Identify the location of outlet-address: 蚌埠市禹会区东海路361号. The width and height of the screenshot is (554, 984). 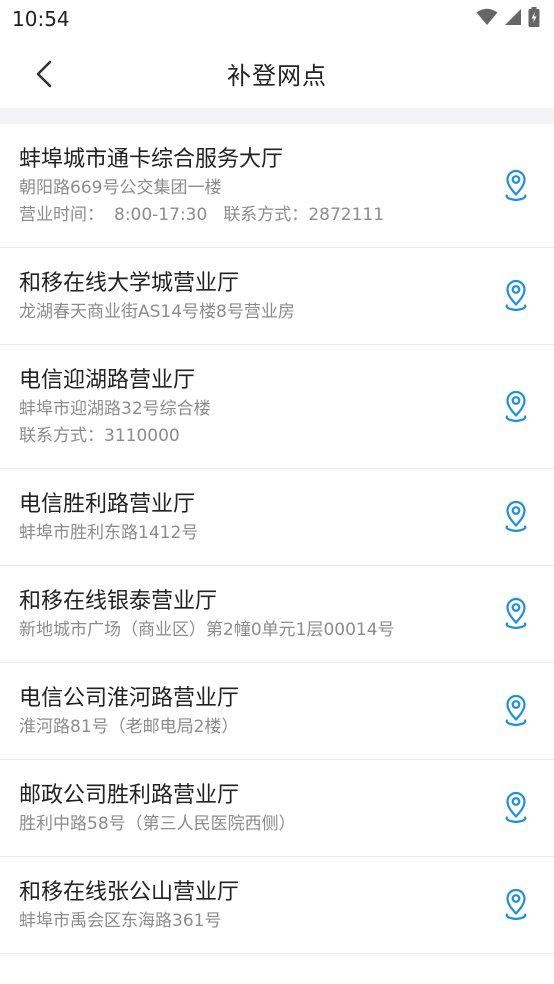
(120, 921).